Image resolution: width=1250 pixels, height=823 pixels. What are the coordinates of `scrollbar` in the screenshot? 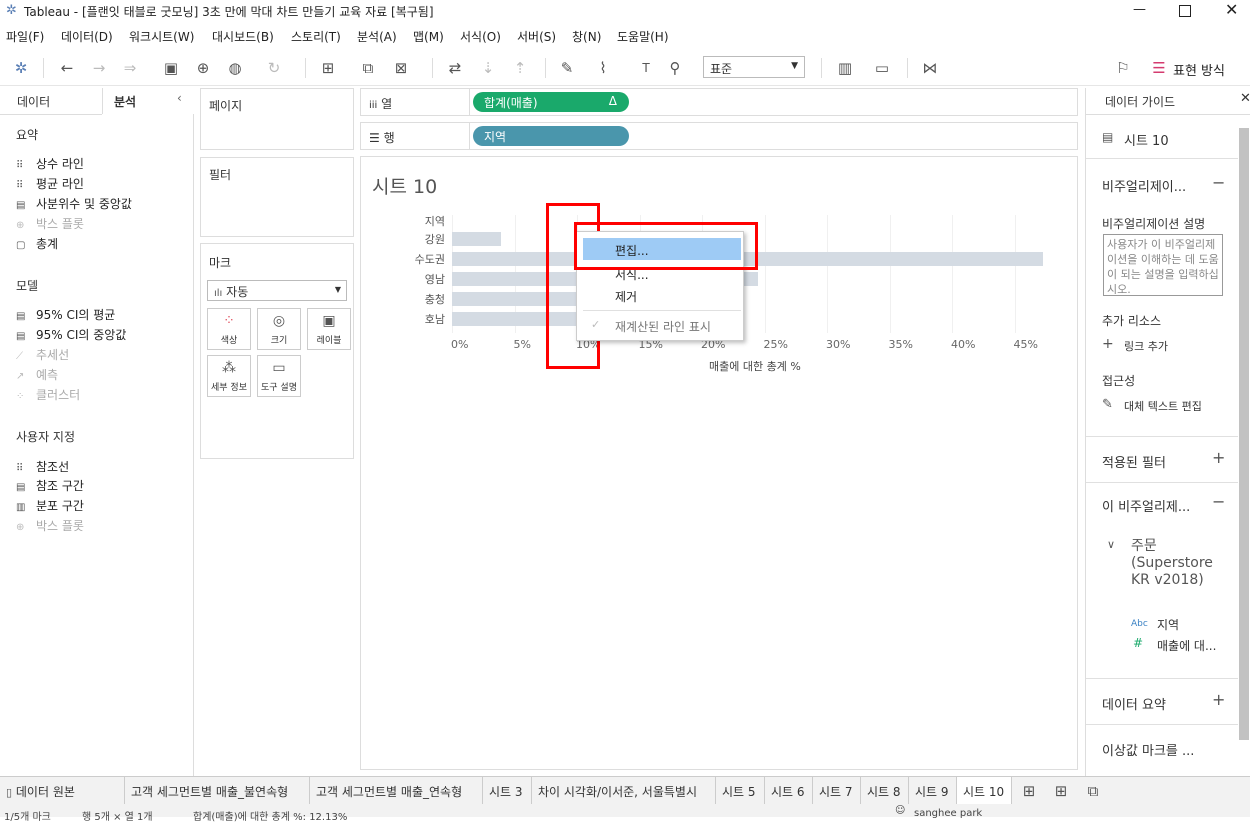 It's located at (1244, 434).